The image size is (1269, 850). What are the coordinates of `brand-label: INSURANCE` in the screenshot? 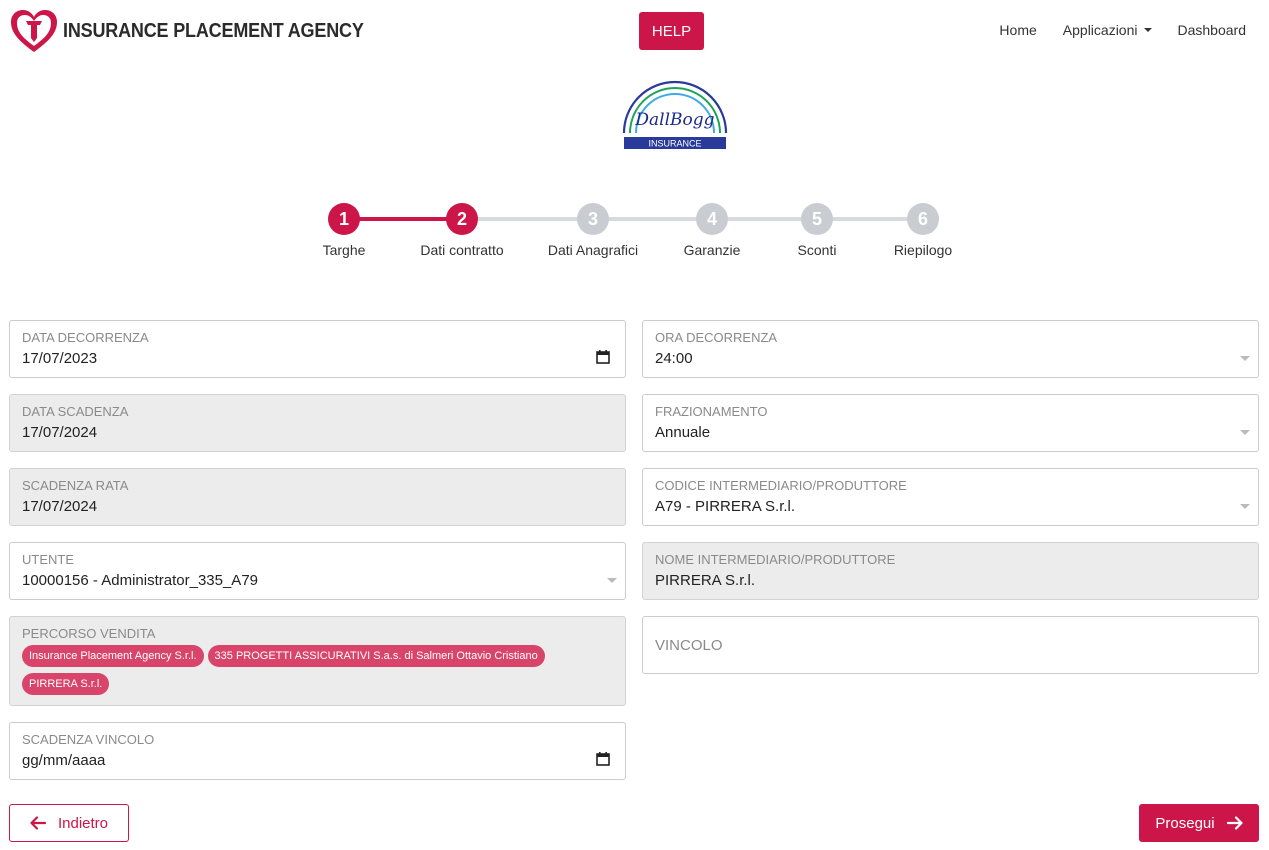 It's located at (674, 144).